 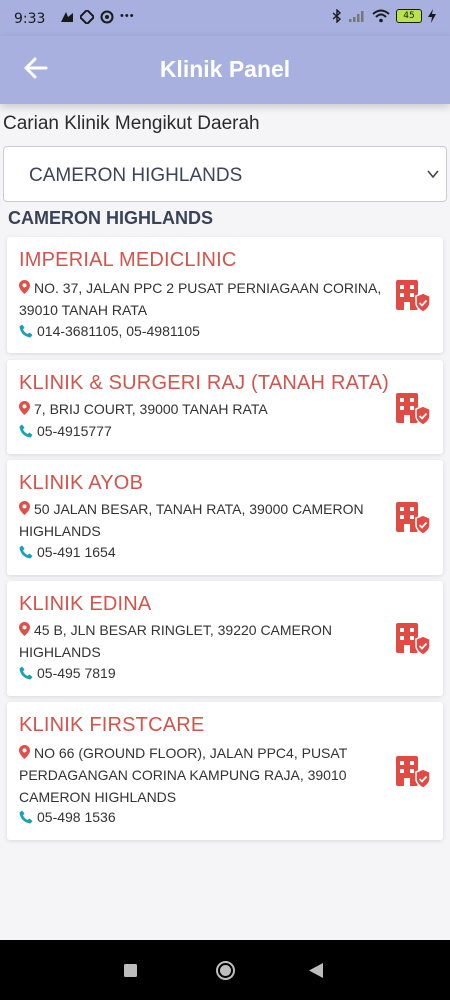 What do you see at coordinates (81, 483) in the screenshot?
I see `clinic-name: KLINIK AYOB` at bounding box center [81, 483].